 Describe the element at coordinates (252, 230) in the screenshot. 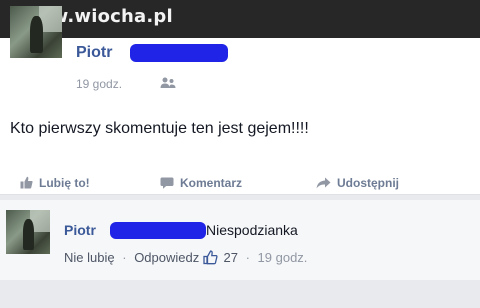

I see `comment-text: Niespodzianka` at that location.